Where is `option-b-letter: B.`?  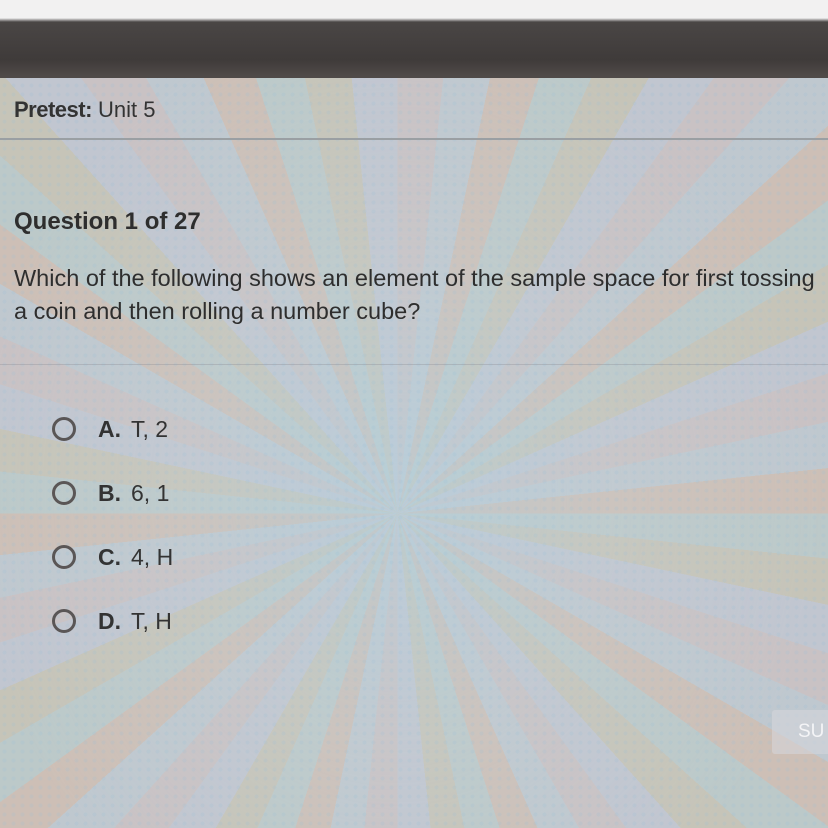 option-b-letter: B. is located at coordinates (109, 492).